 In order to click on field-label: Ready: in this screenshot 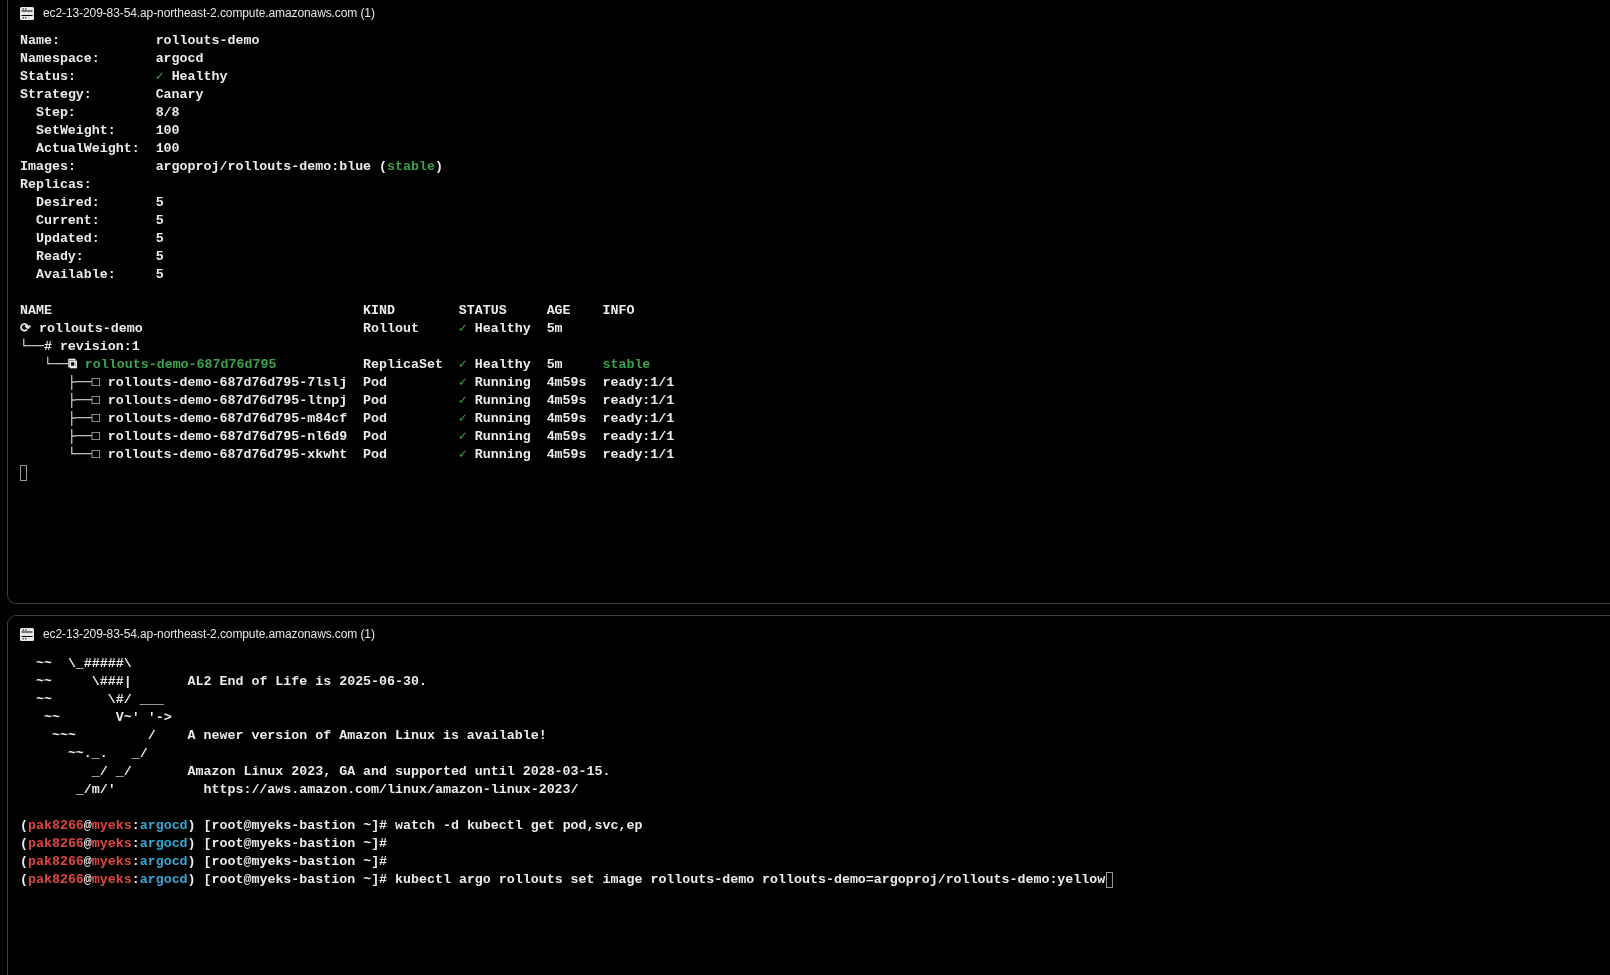, I will do `click(60, 257)`.